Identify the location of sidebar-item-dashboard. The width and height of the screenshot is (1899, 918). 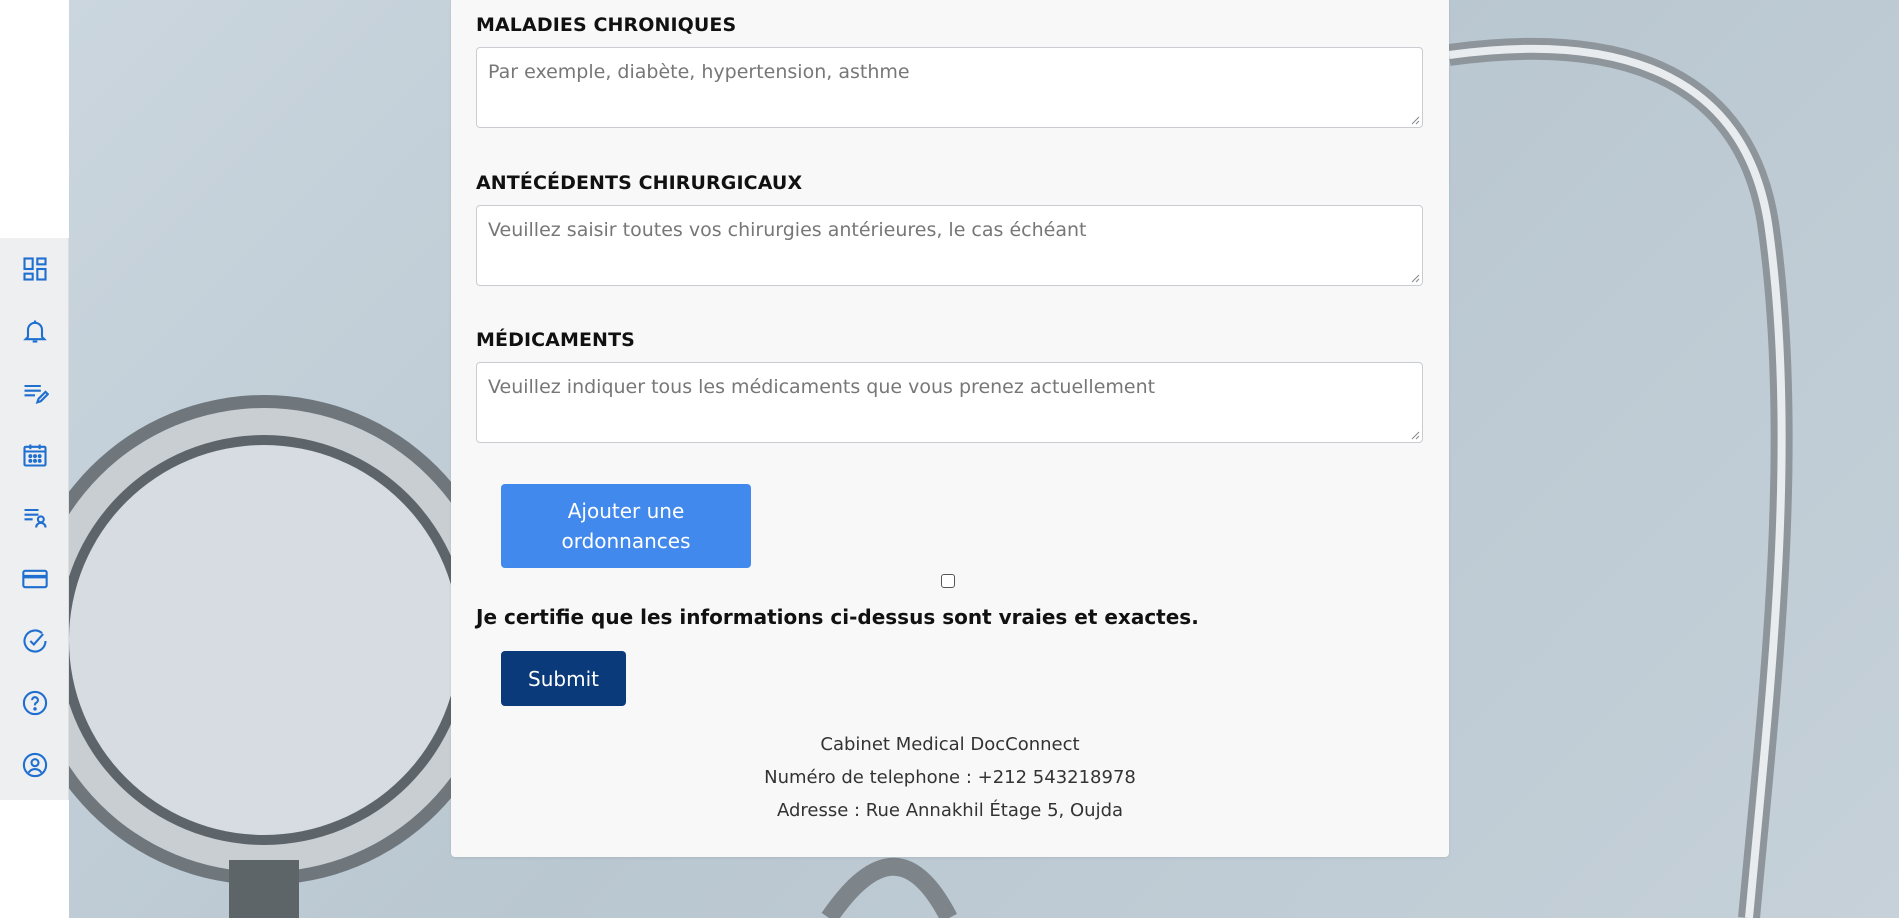
(34, 269).